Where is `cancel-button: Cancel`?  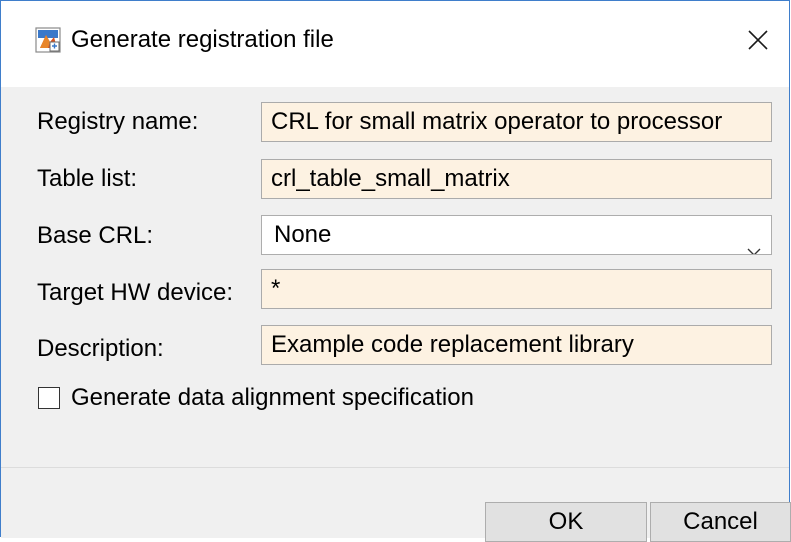
cancel-button: Cancel is located at coordinates (720, 522).